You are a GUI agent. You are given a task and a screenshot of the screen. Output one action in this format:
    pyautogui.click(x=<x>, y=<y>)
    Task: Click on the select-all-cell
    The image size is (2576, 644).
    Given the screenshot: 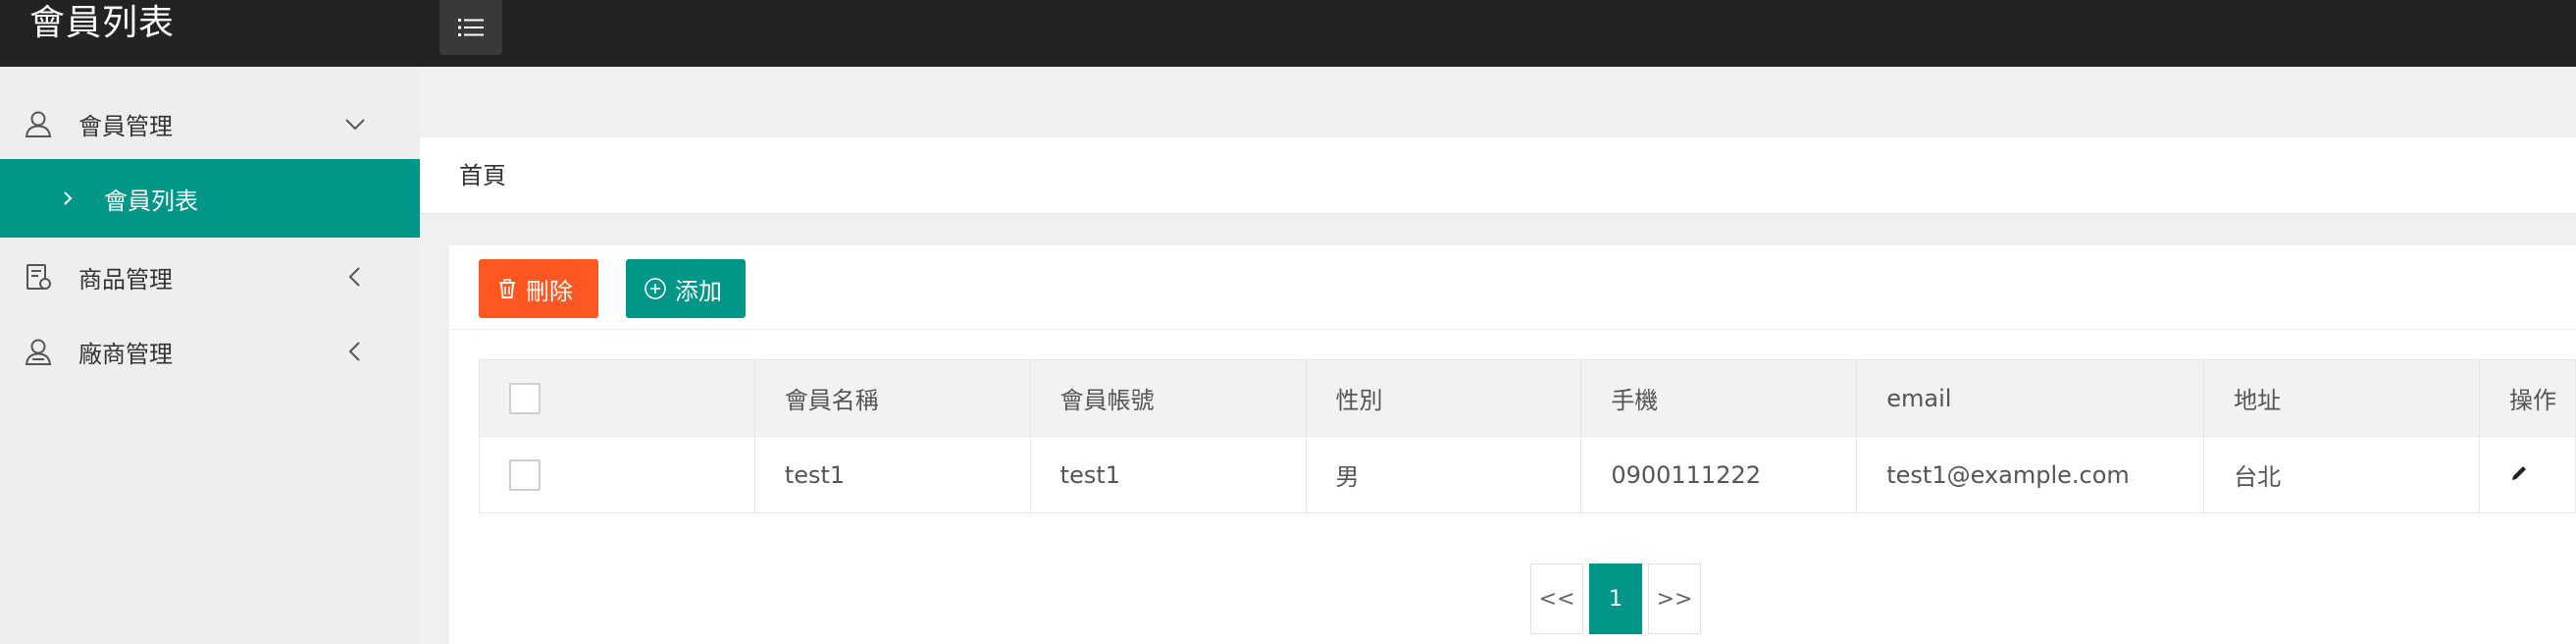 What is the action you would take?
    pyautogui.click(x=617, y=398)
    